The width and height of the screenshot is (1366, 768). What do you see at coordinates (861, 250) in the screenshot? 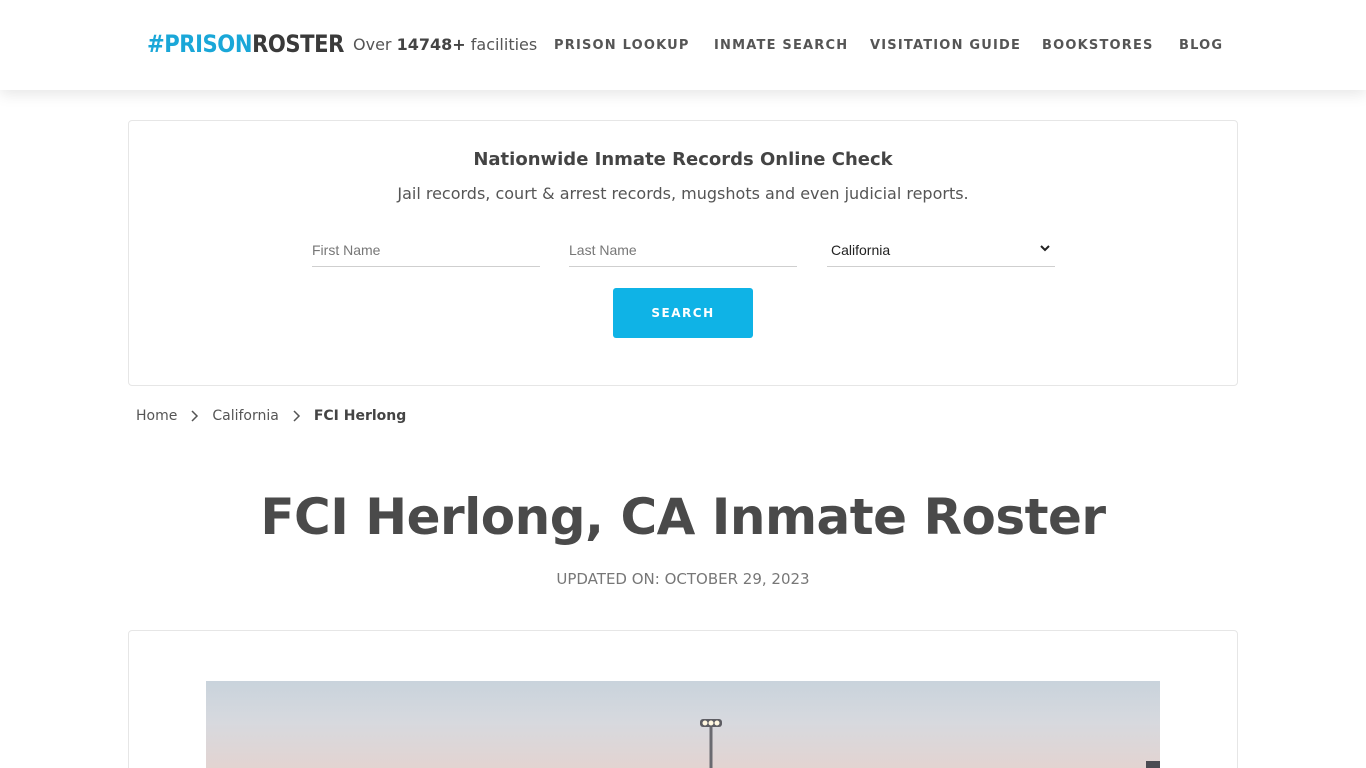
I see `state-select-value: California` at bounding box center [861, 250].